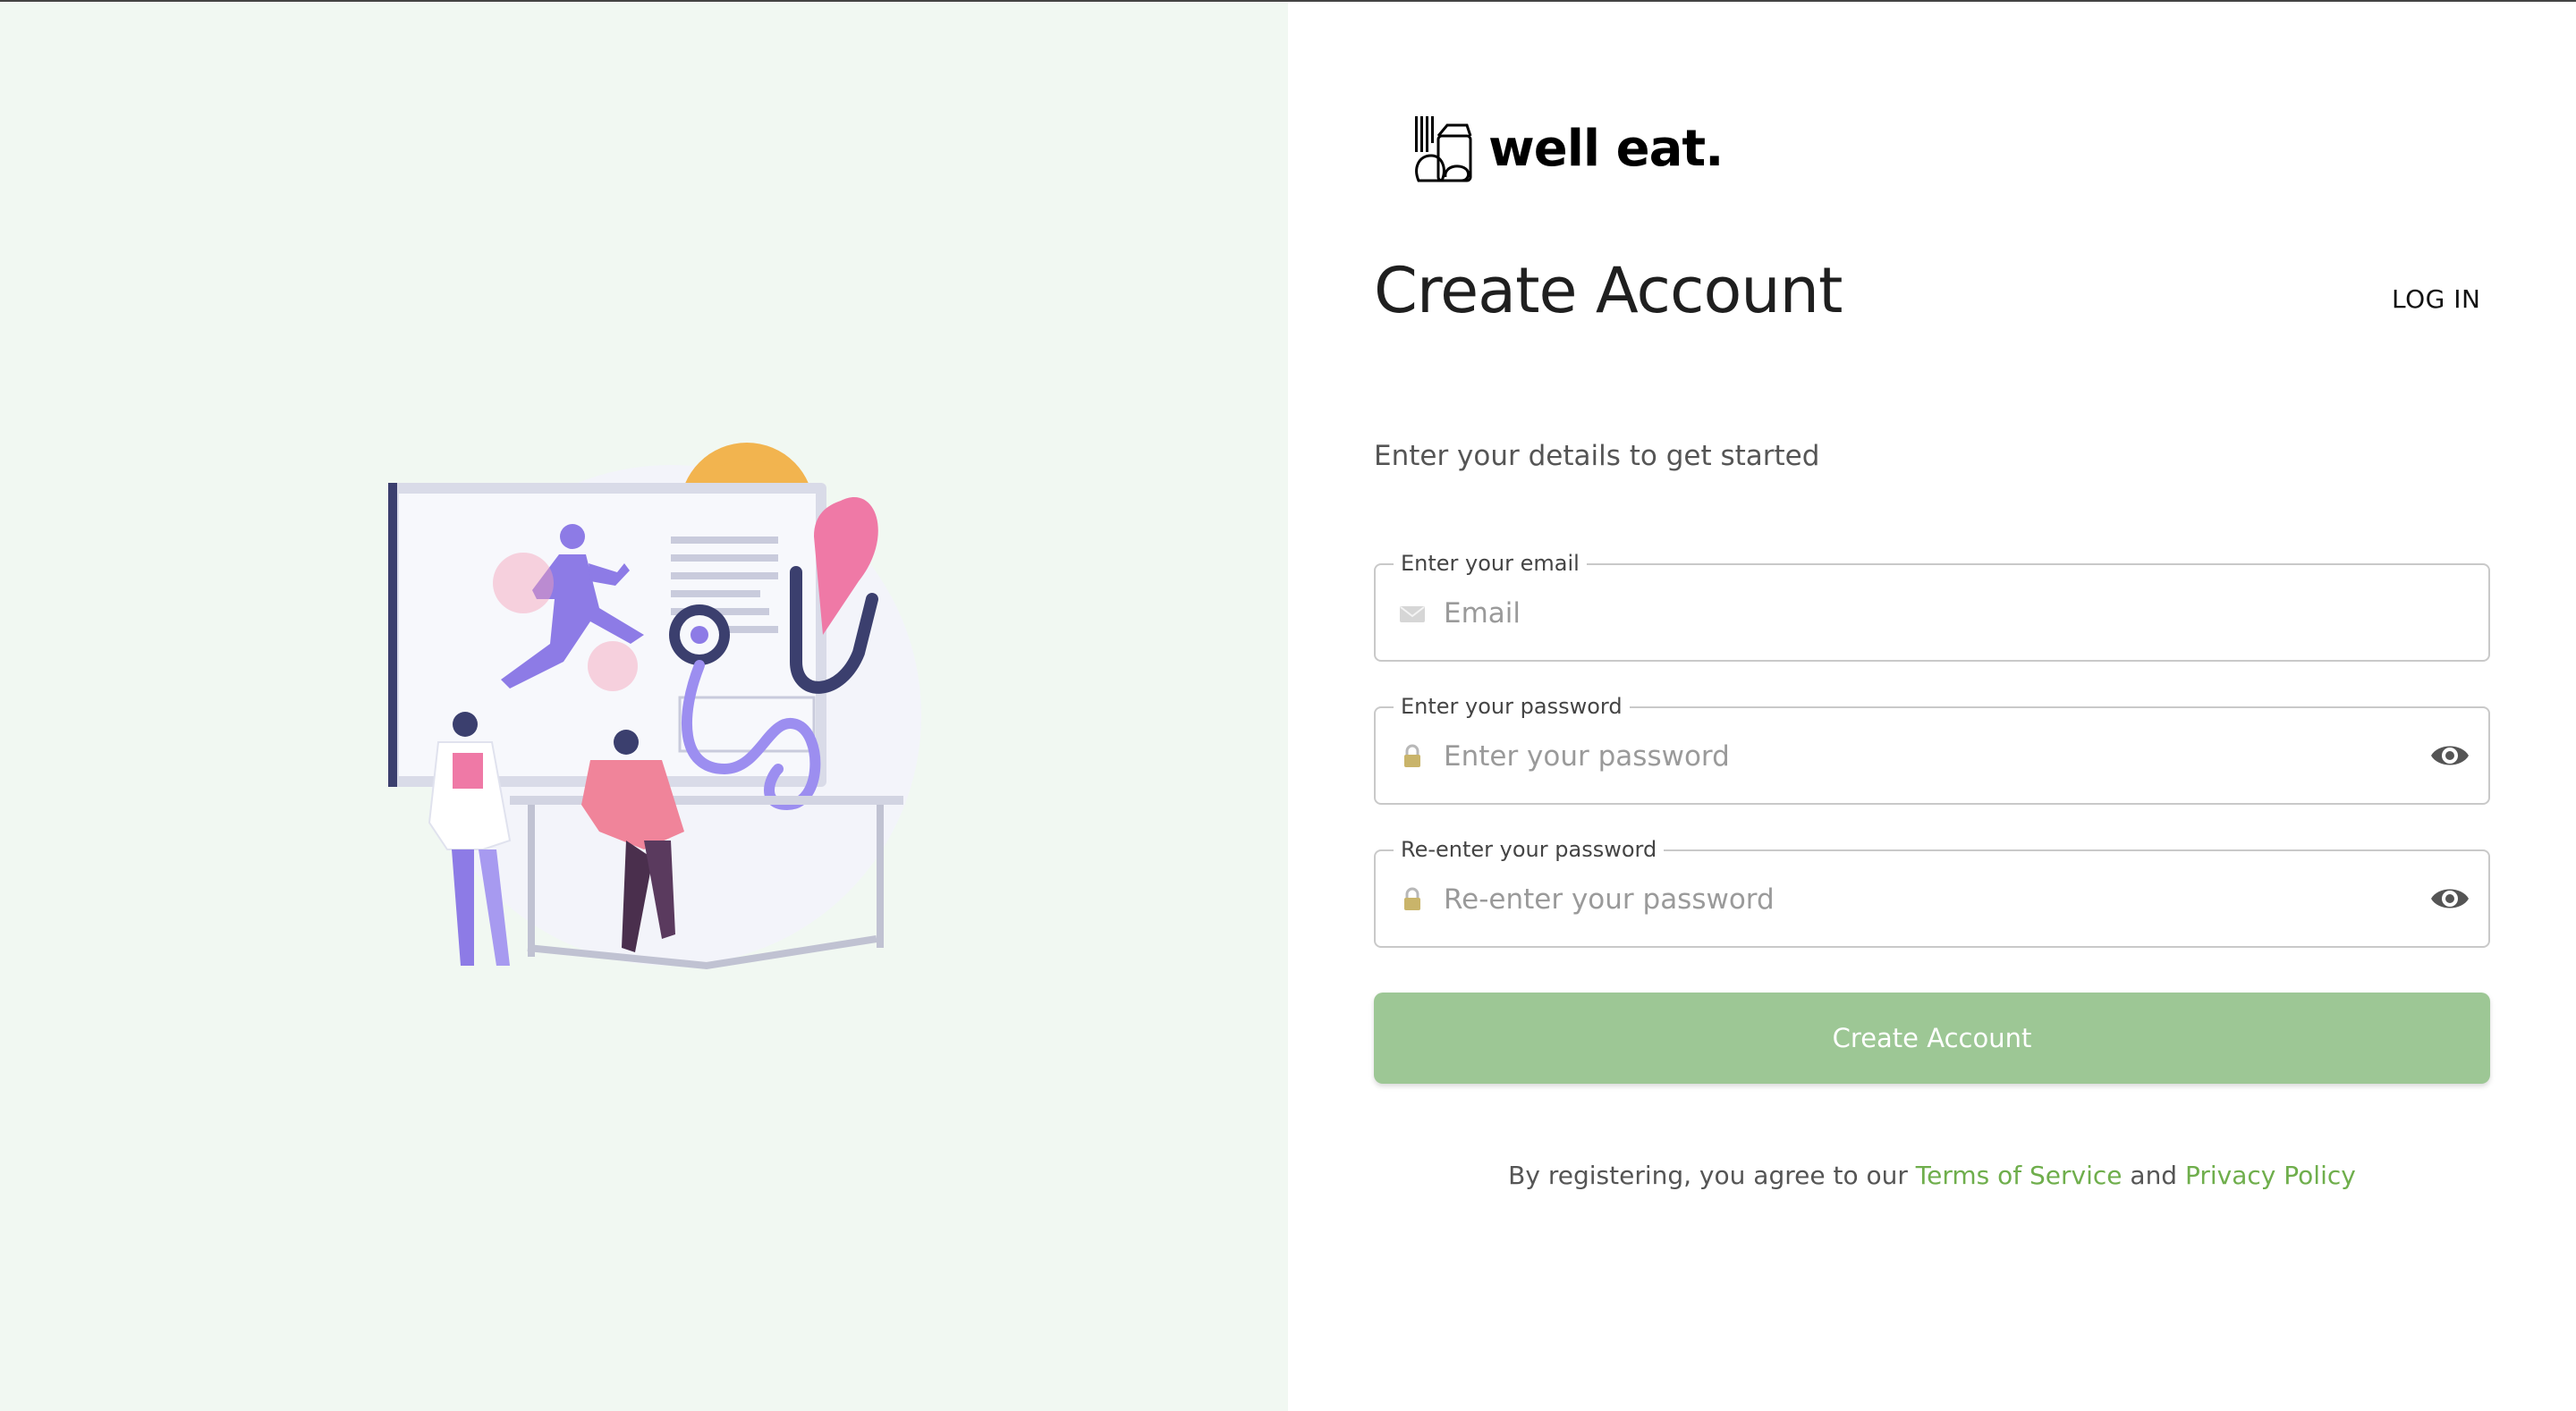 The image size is (2576, 1411). Describe the element at coordinates (2019, 1175) in the screenshot. I see `terms-of-service-link: Terms of Service` at that location.